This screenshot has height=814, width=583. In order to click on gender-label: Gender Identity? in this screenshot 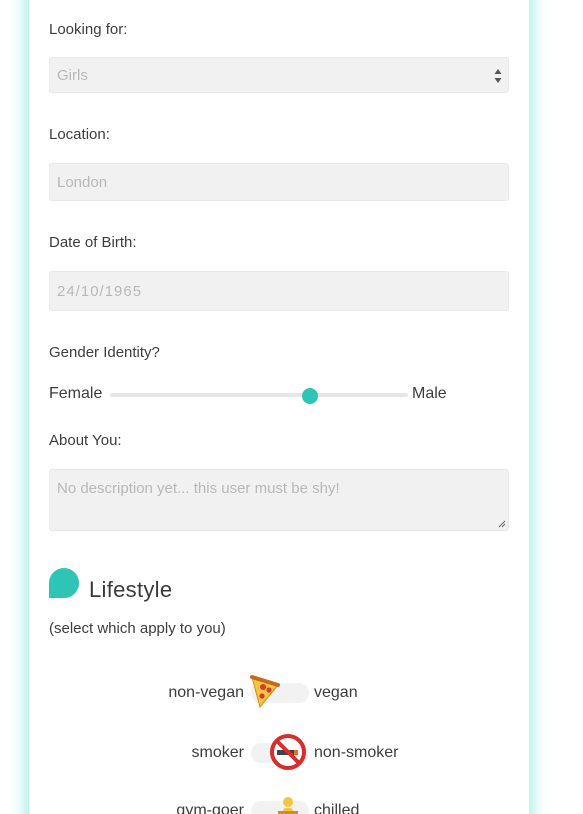, I will do `click(104, 352)`.